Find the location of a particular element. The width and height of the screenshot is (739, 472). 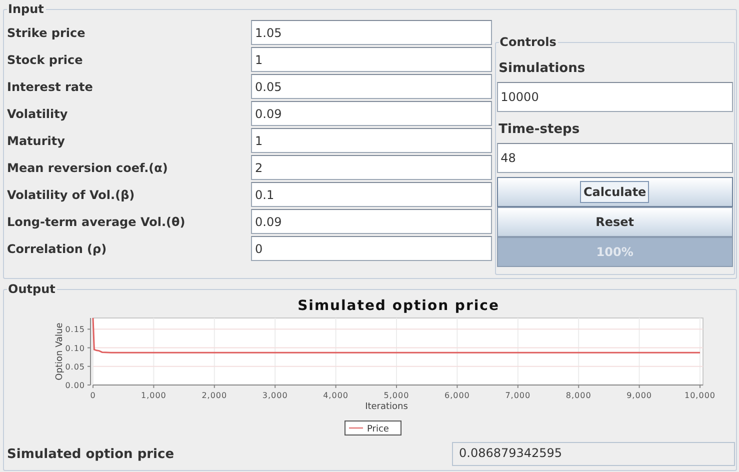

x-tick-label: 5,000 is located at coordinates (397, 395).